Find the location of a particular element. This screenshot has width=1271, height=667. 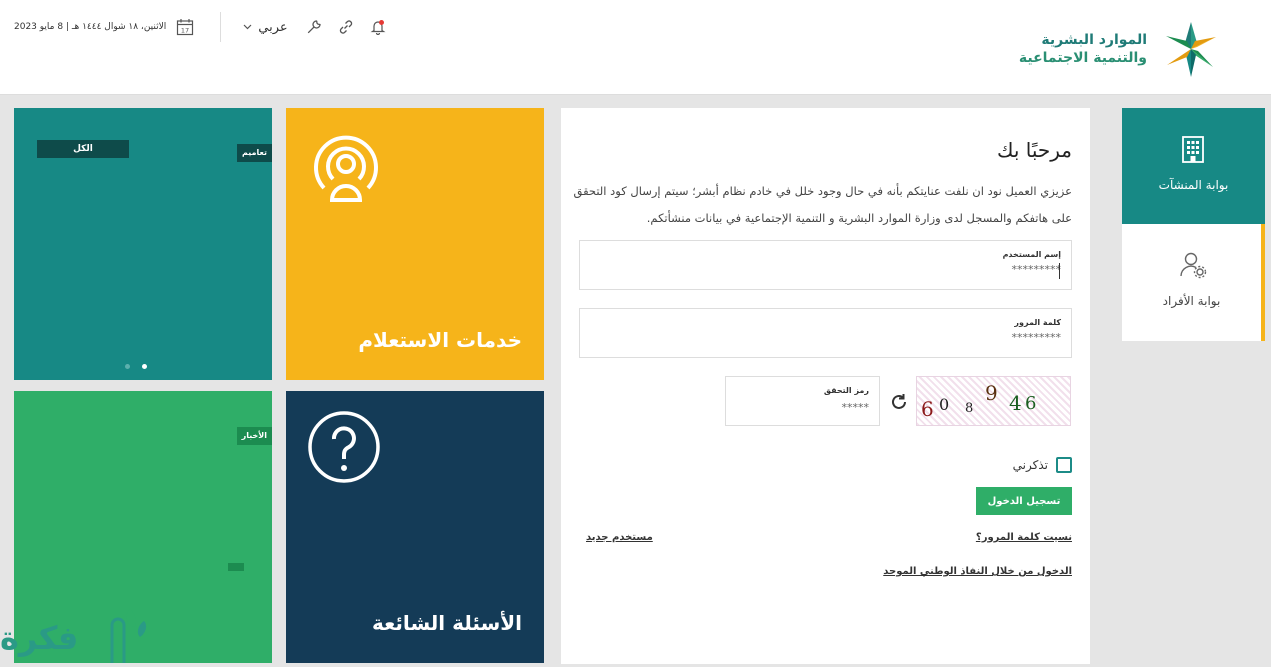

new-user-link: مستخدم جديد is located at coordinates (619, 537).